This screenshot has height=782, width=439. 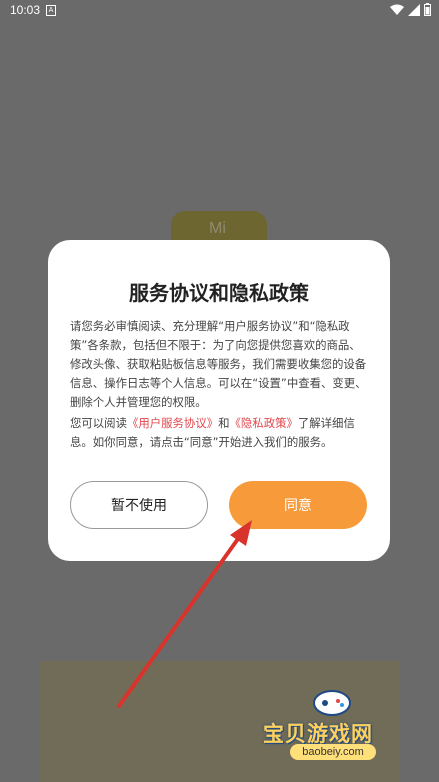 I want to click on watermark-url: baobeiy.com, so click(x=333, y=752).